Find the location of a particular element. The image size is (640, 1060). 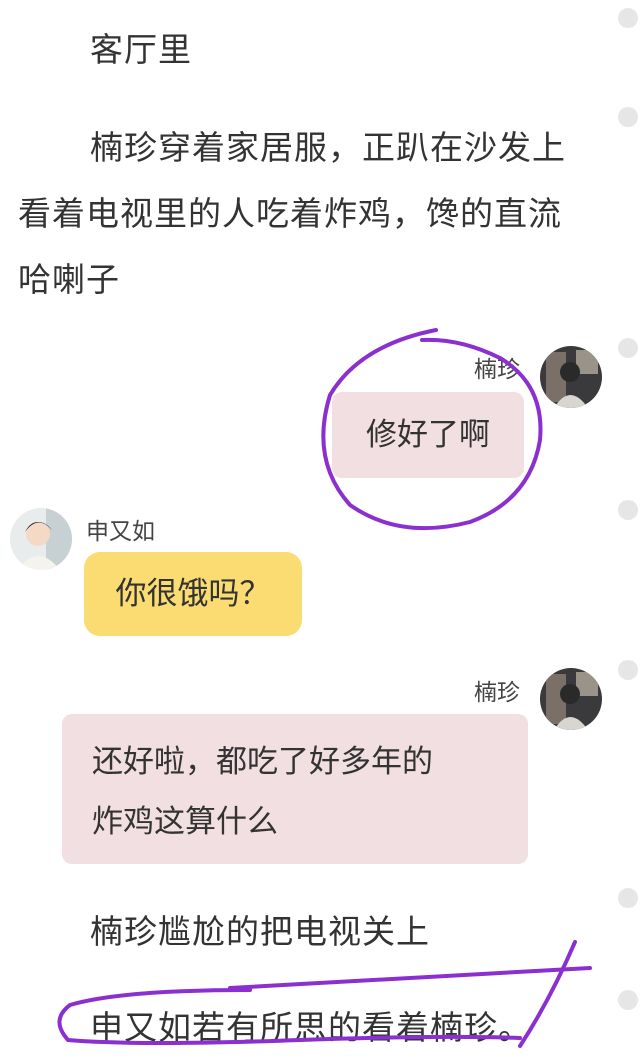

message-bubble: 修好了啊 is located at coordinates (428, 435).